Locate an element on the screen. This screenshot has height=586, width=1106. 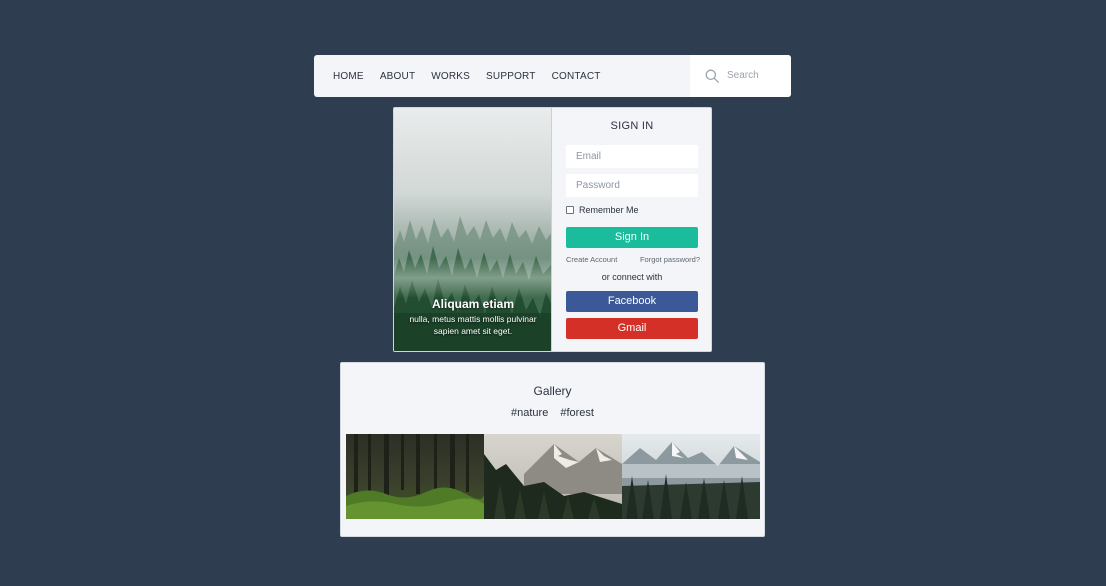
nav-support: SUPPORT is located at coordinates (511, 76).